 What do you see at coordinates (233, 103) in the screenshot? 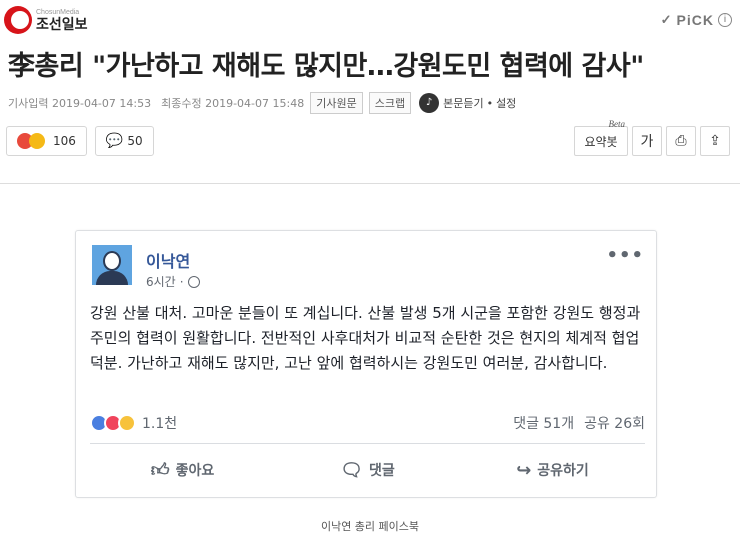
I see `modified-date: 최종수정 2019-04-07 15:48` at bounding box center [233, 103].